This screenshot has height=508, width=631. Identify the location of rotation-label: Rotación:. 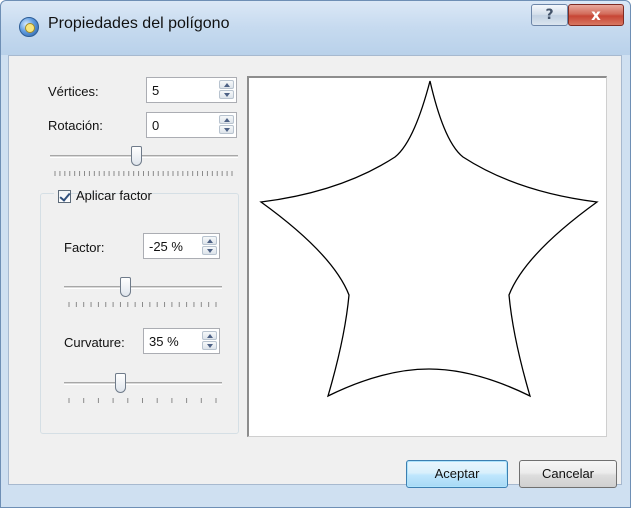
(75, 125).